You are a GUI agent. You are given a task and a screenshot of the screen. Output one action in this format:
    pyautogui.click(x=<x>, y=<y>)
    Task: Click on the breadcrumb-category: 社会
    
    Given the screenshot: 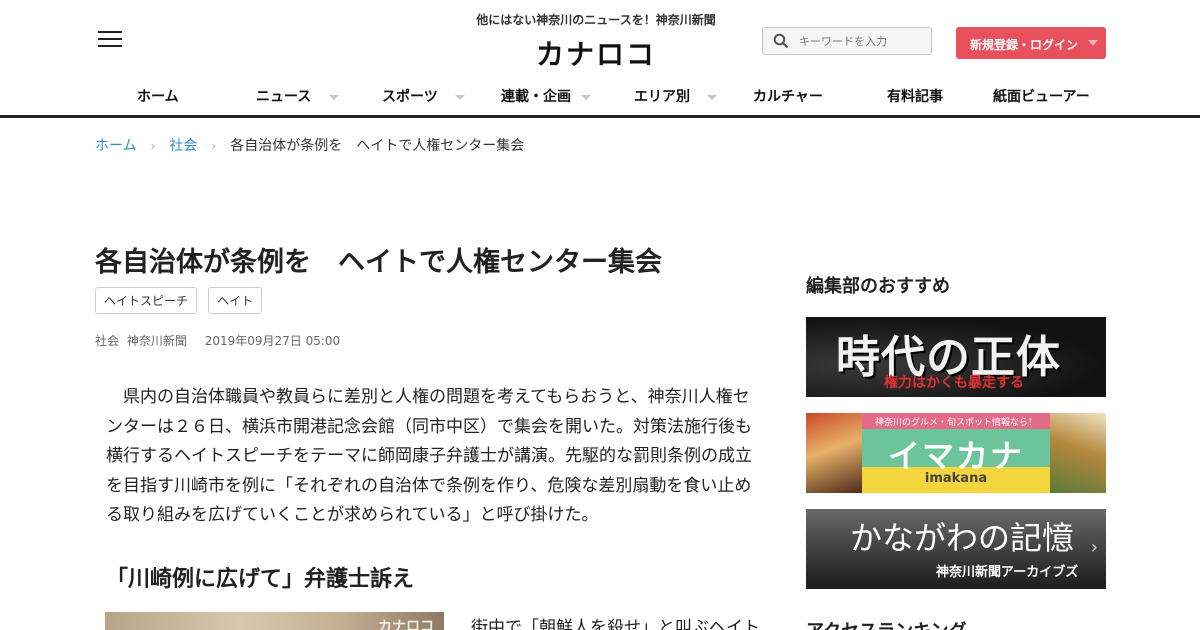 What is the action you would take?
    pyautogui.click(x=183, y=146)
    